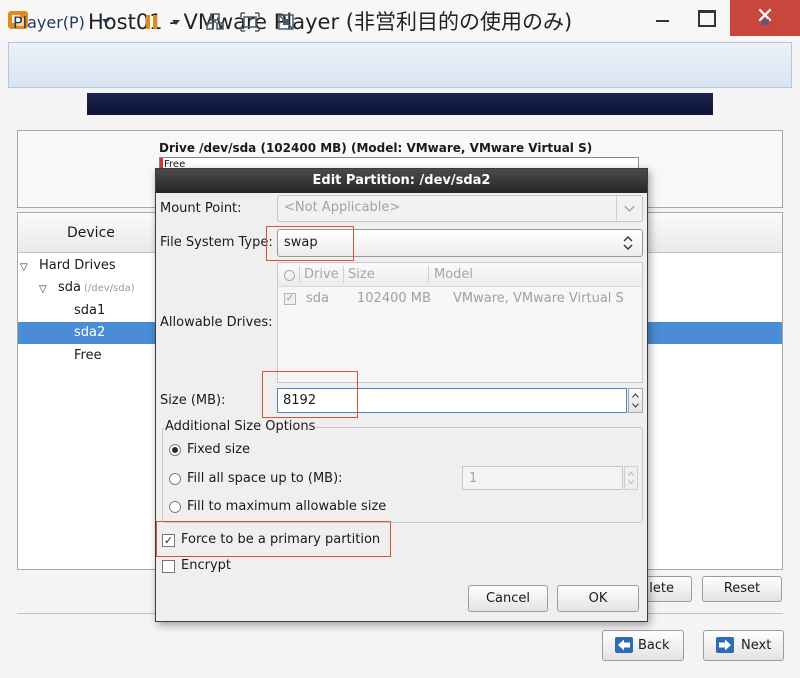 The width and height of the screenshot is (800, 678). Describe the element at coordinates (290, 299) in the screenshot. I see `drive-sda-checkbox: ✓` at that location.